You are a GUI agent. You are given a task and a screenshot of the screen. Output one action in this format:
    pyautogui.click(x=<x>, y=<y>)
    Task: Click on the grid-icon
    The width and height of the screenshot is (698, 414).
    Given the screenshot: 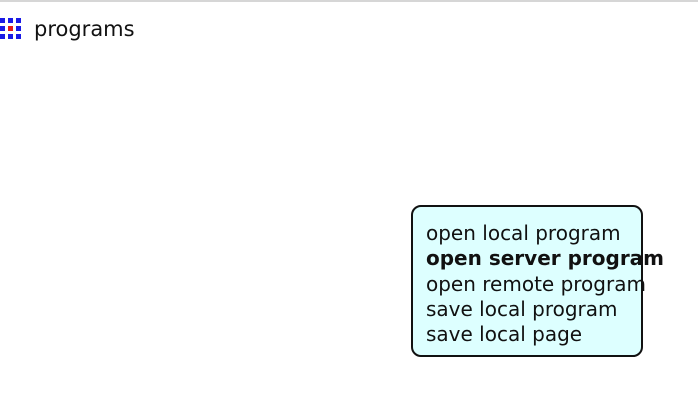 What is the action you would take?
    pyautogui.click(x=11, y=29)
    